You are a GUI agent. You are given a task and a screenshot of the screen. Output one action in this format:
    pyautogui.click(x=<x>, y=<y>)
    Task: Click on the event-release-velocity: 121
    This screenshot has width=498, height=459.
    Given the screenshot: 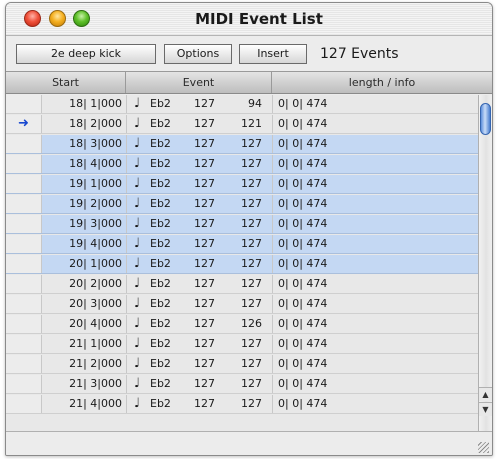 What is the action you would take?
    pyautogui.click(x=247, y=124)
    